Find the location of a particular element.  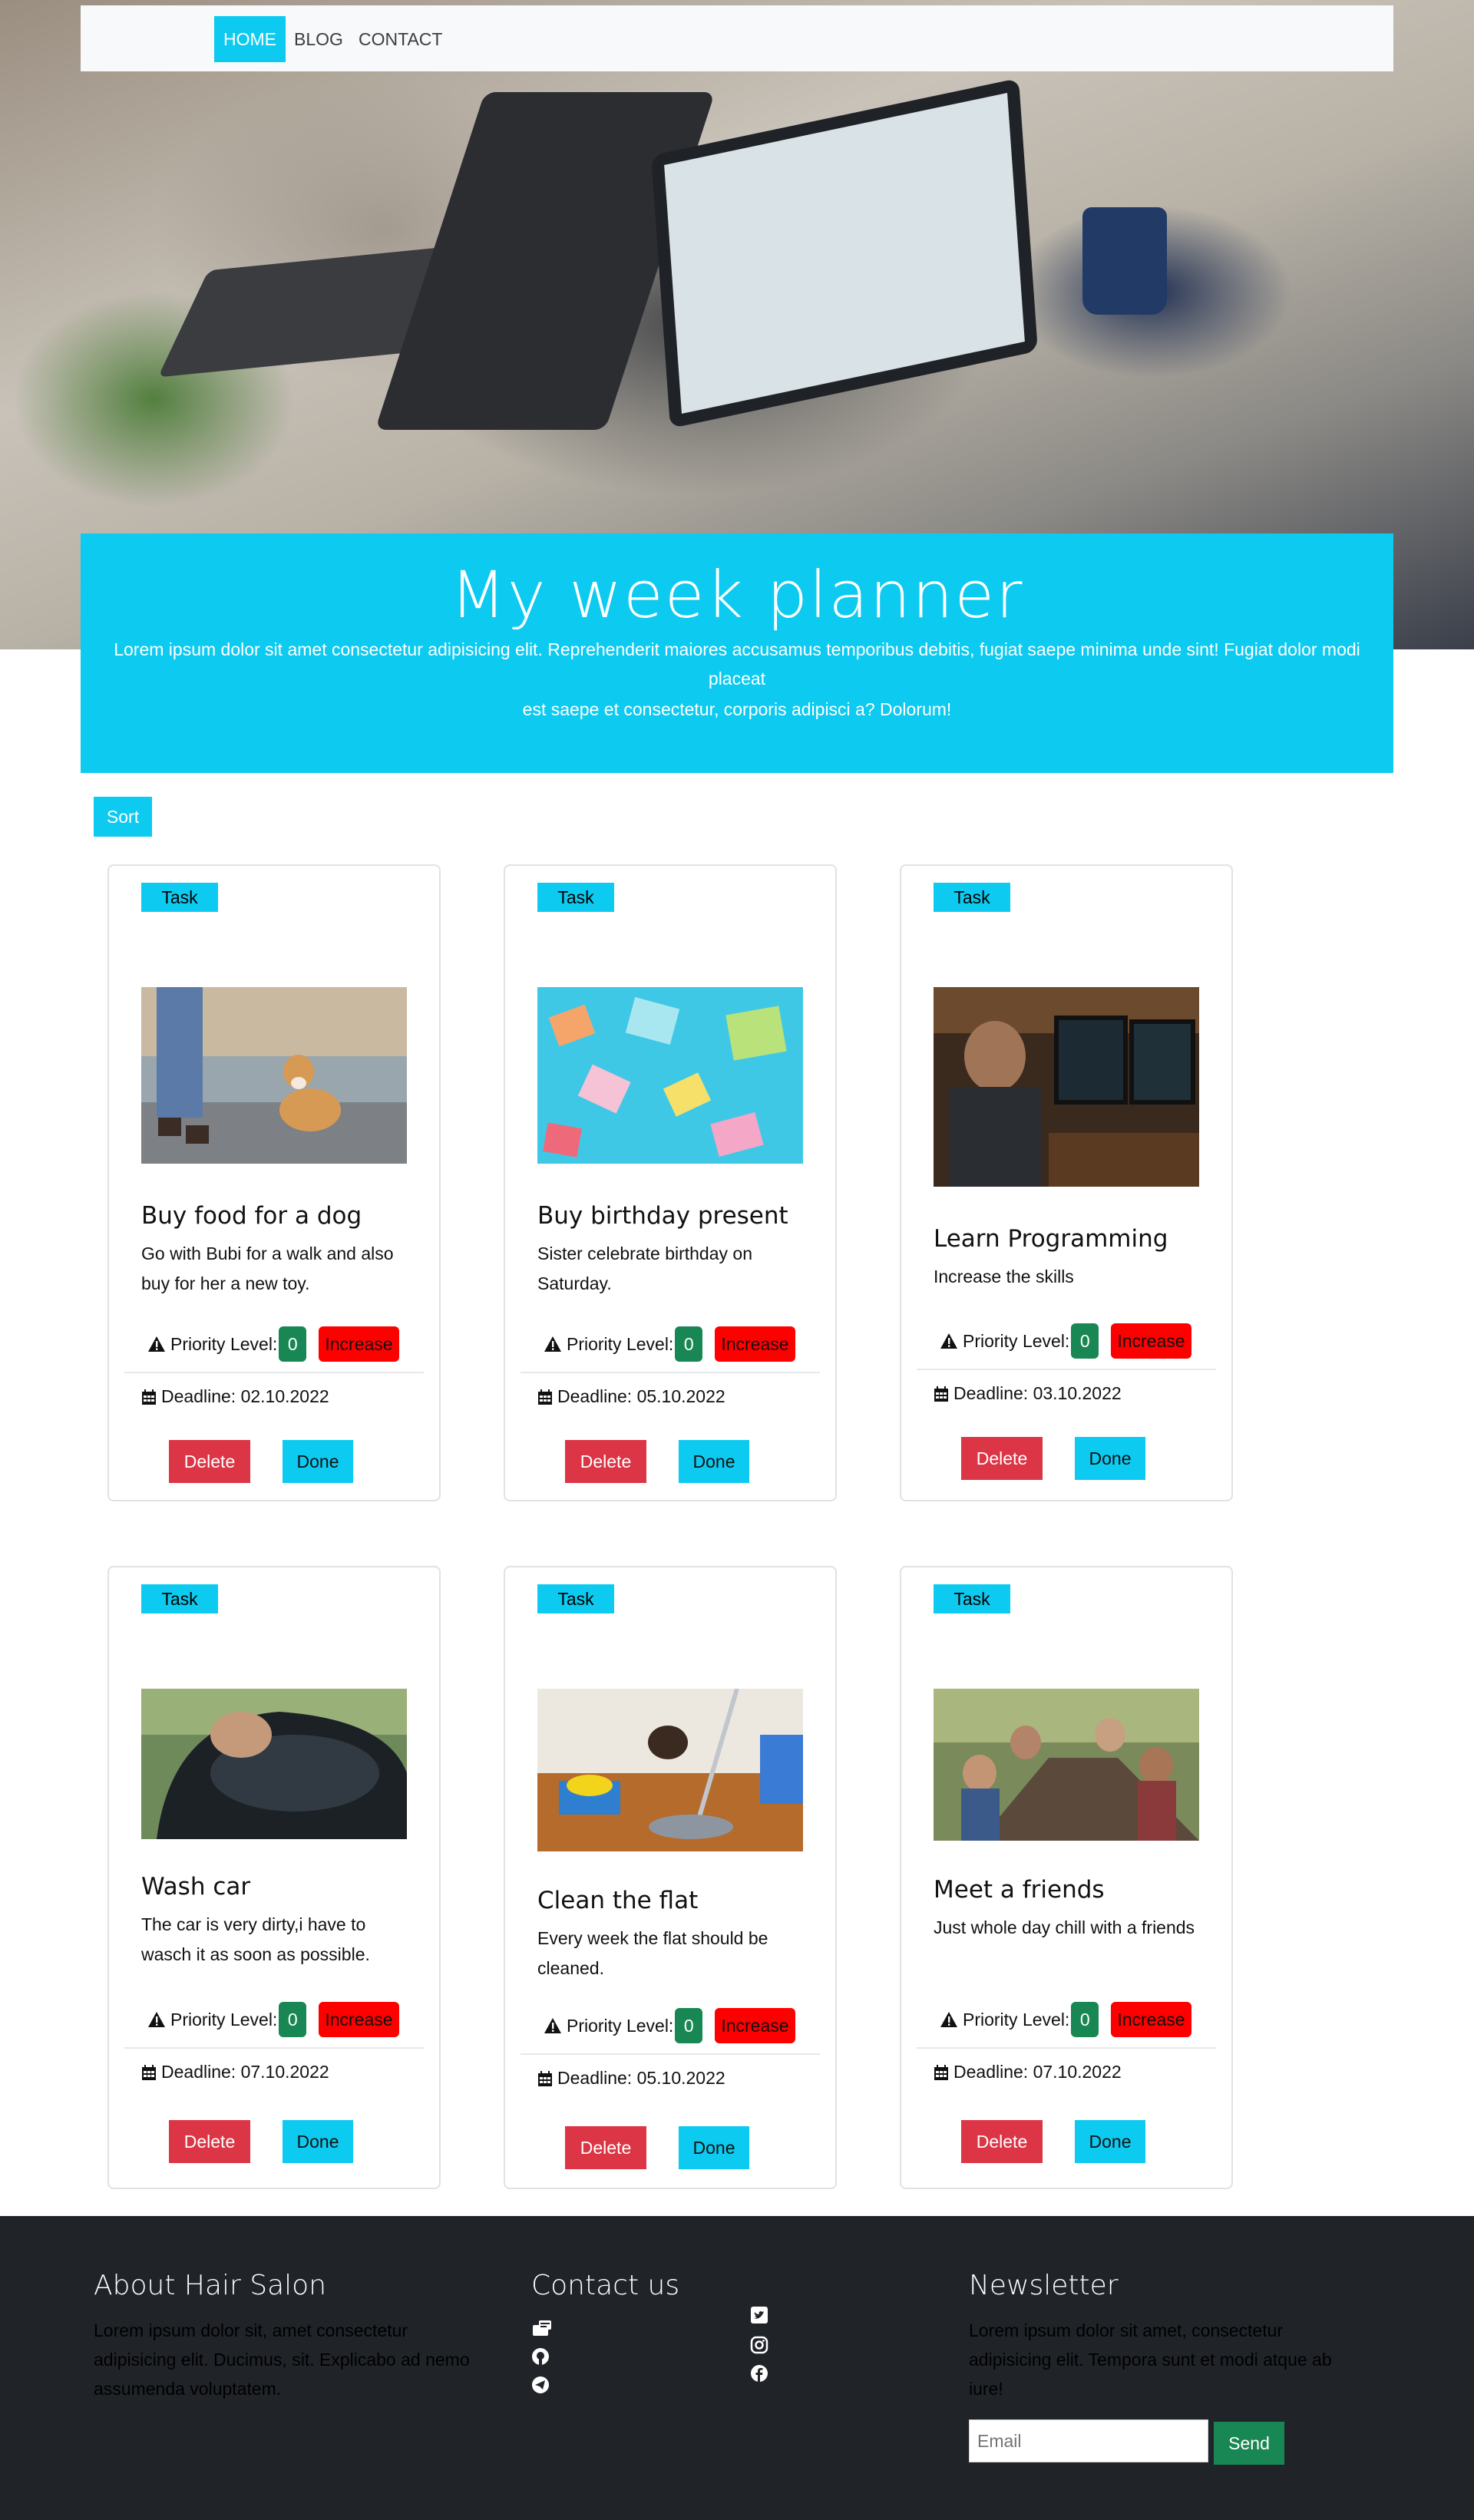

task-title: Clean the flat is located at coordinates (618, 1901).